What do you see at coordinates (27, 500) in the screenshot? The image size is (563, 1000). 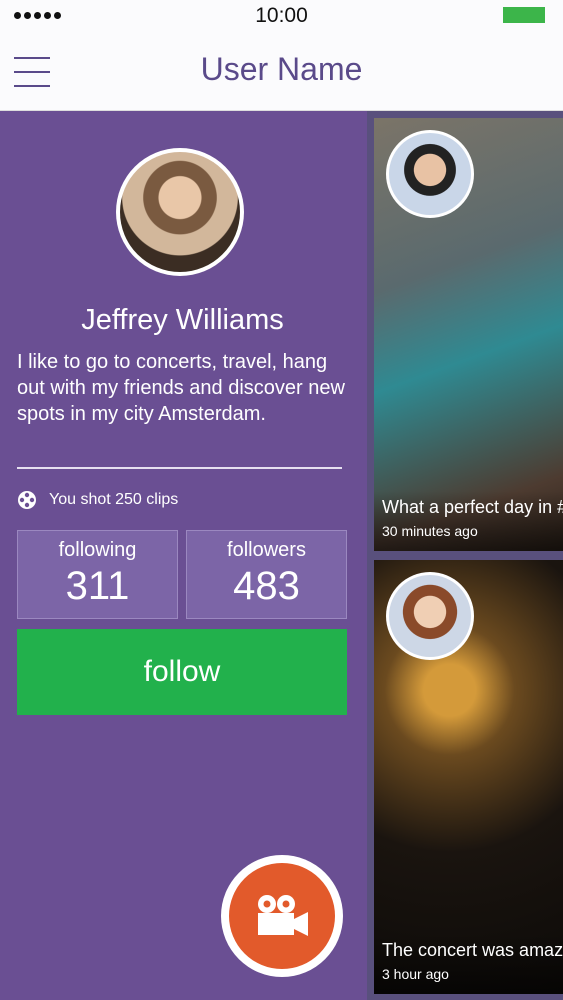 I see `film-reel-icon` at bounding box center [27, 500].